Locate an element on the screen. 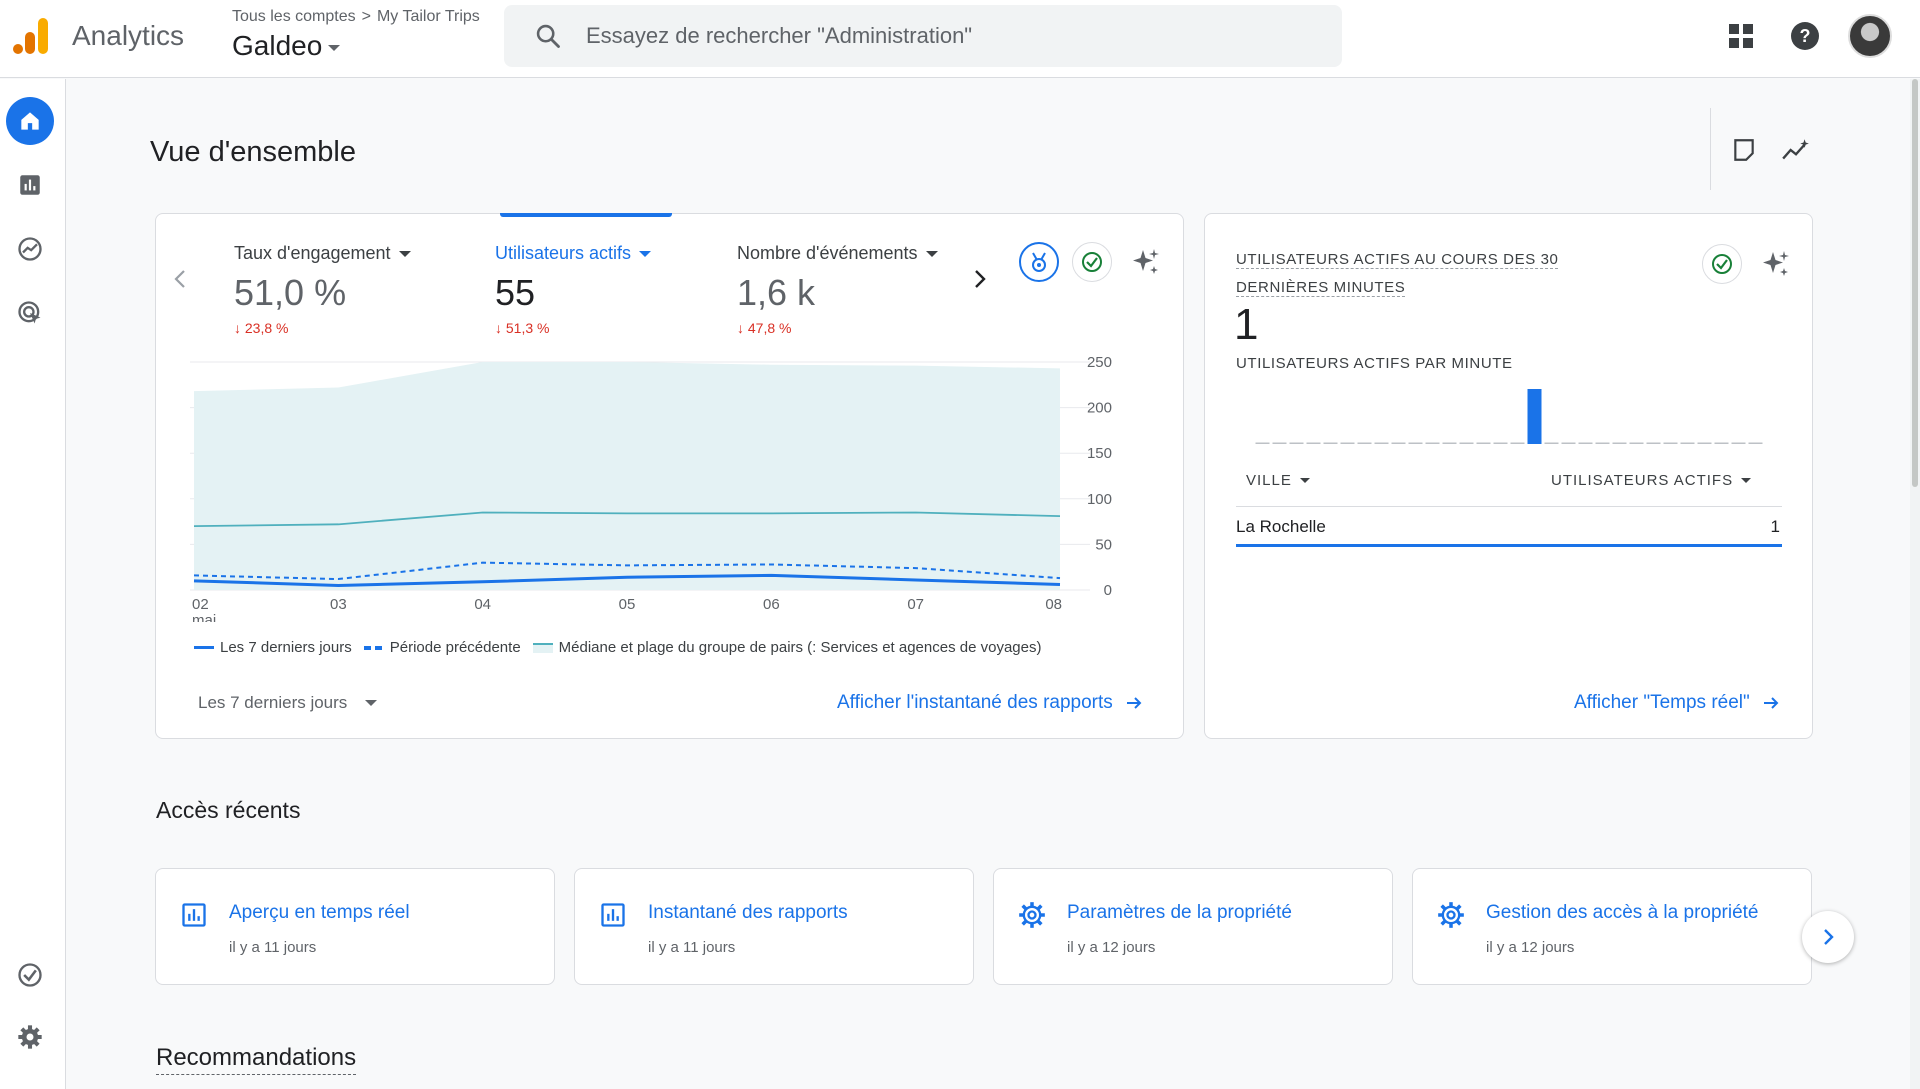  table-row-users: 1 is located at coordinates (1775, 526).